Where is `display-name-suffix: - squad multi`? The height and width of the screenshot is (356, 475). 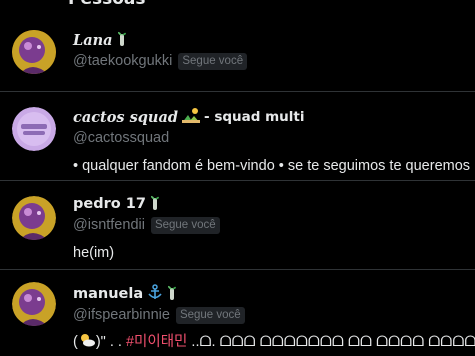 display-name-suffix: - squad multi is located at coordinates (254, 117).